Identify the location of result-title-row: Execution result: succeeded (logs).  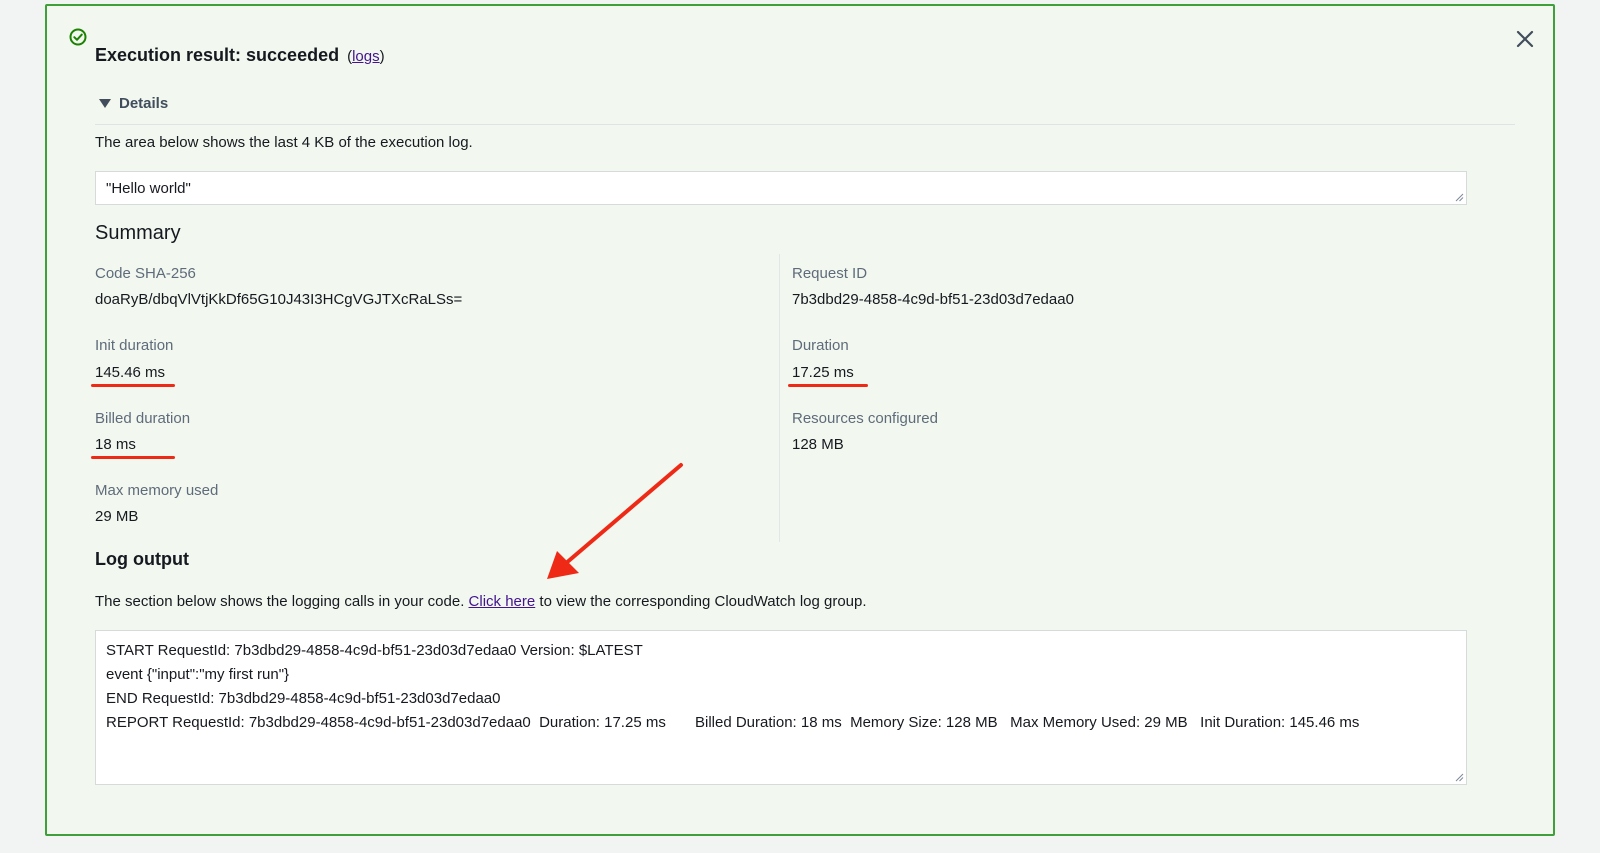
(240, 55).